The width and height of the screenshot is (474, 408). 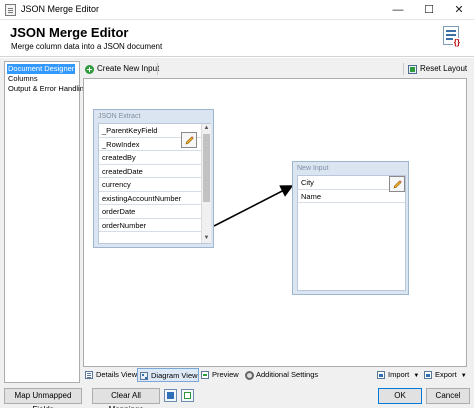 I want to click on list-item: existingAccountNumber, so click(x=154, y=198).